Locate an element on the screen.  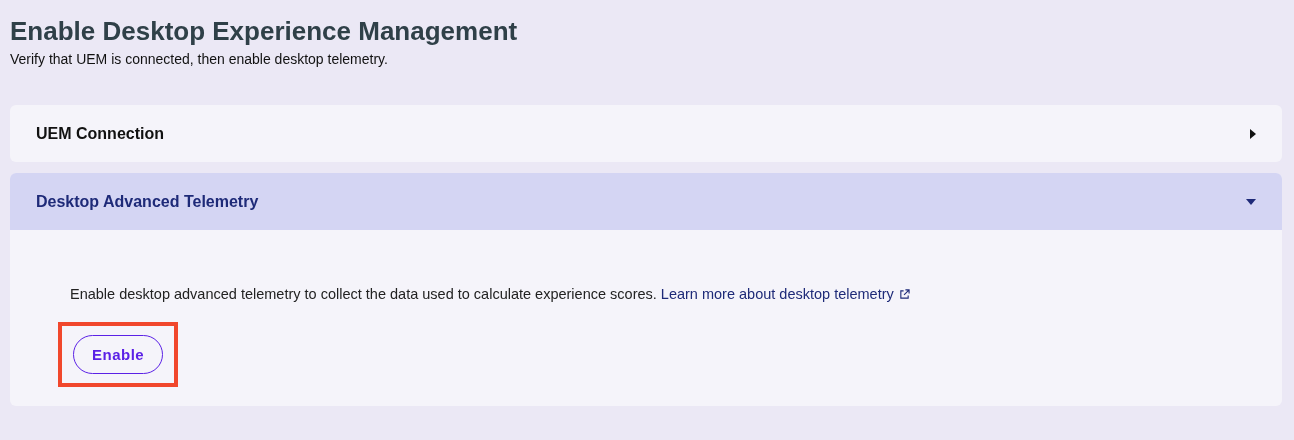
learn-more-link: Learn more about desktop telemetry is located at coordinates (785, 294).